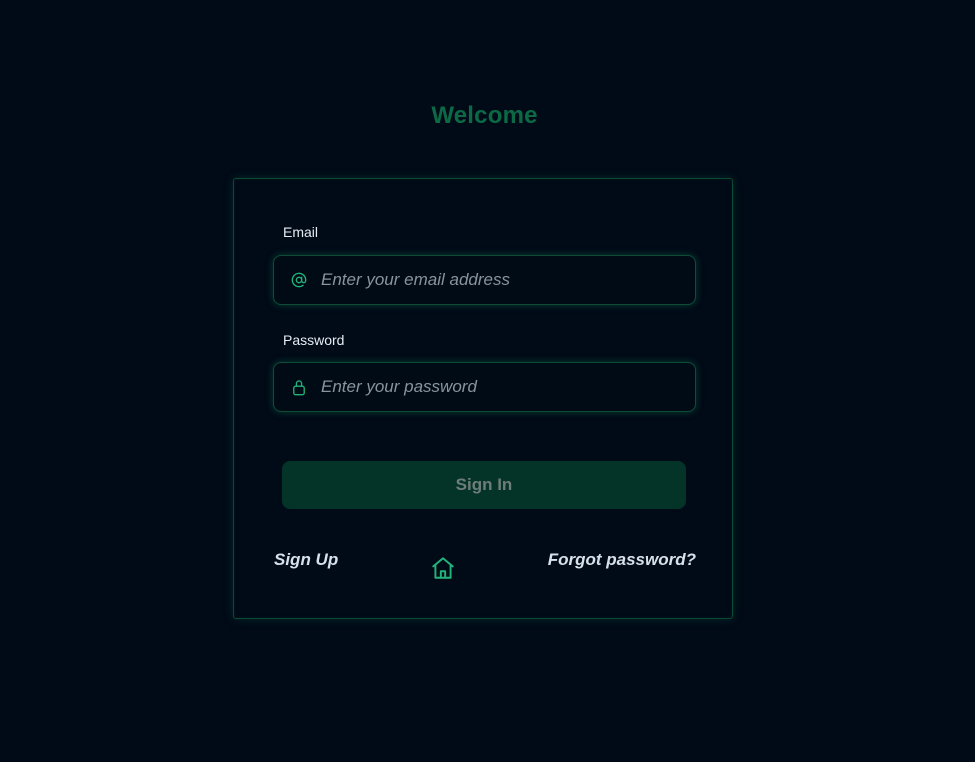  What do you see at coordinates (508, 280) in the screenshot?
I see `email-input` at bounding box center [508, 280].